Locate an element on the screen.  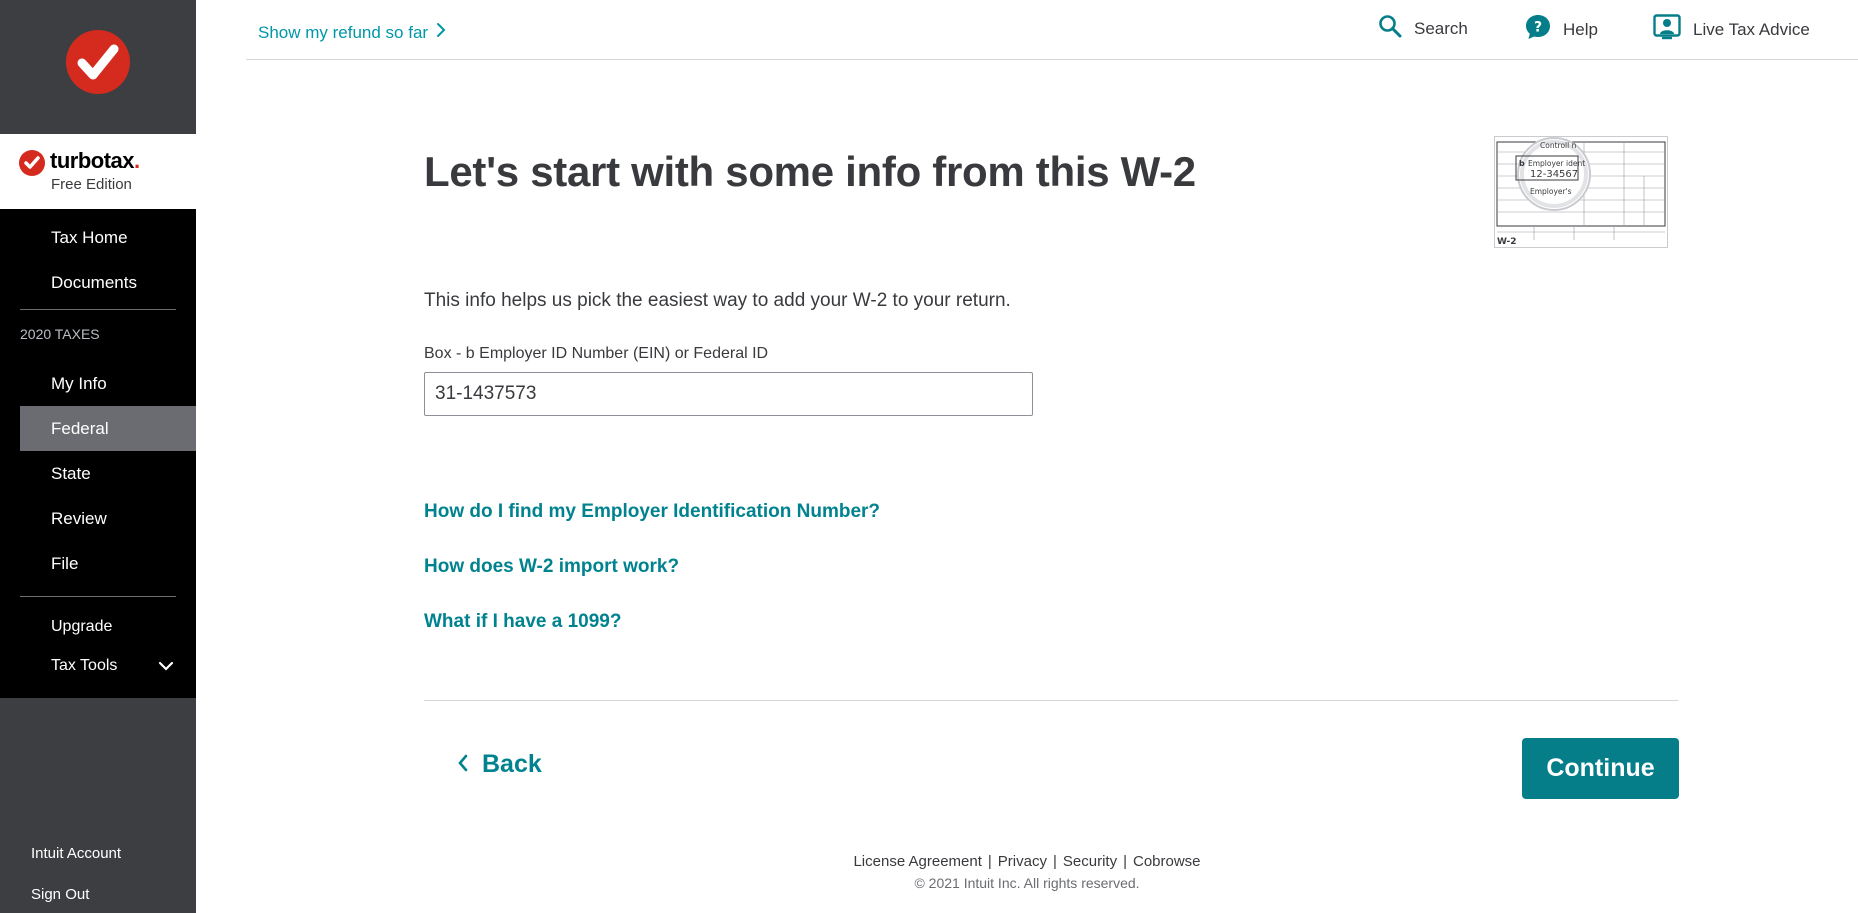
security-link: Security is located at coordinates (1090, 861).